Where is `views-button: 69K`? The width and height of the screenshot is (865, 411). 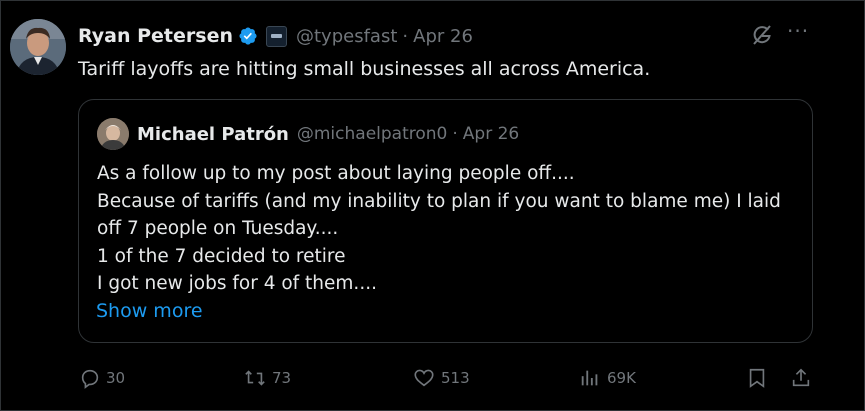
views-button: 69K is located at coordinates (607, 378).